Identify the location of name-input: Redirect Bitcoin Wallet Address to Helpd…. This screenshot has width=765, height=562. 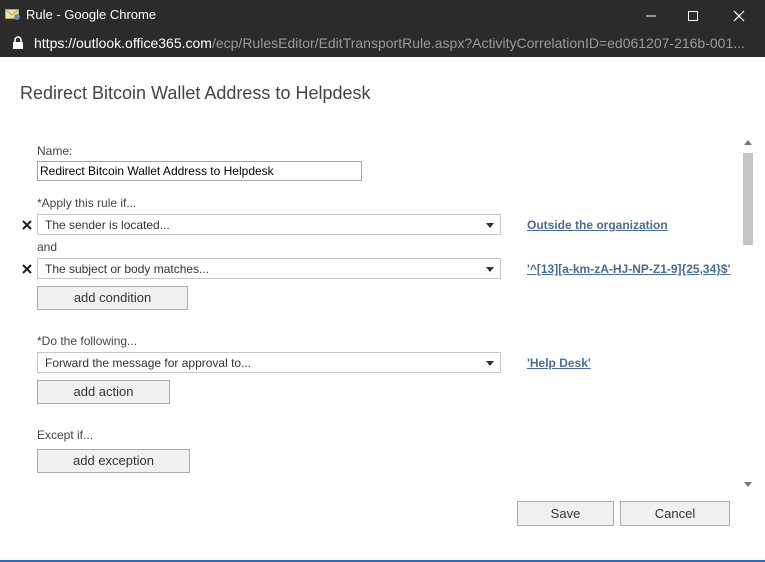
(199, 171).